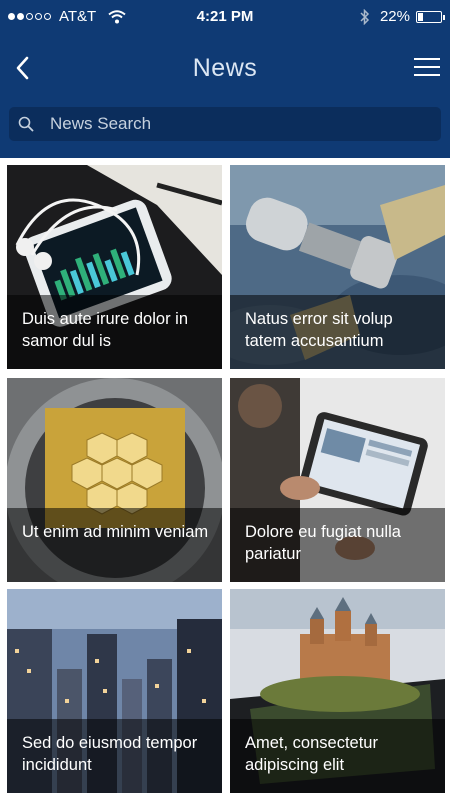  What do you see at coordinates (225, 17) in the screenshot?
I see `status-bar: AT&T 4:21 PM 22%` at bounding box center [225, 17].